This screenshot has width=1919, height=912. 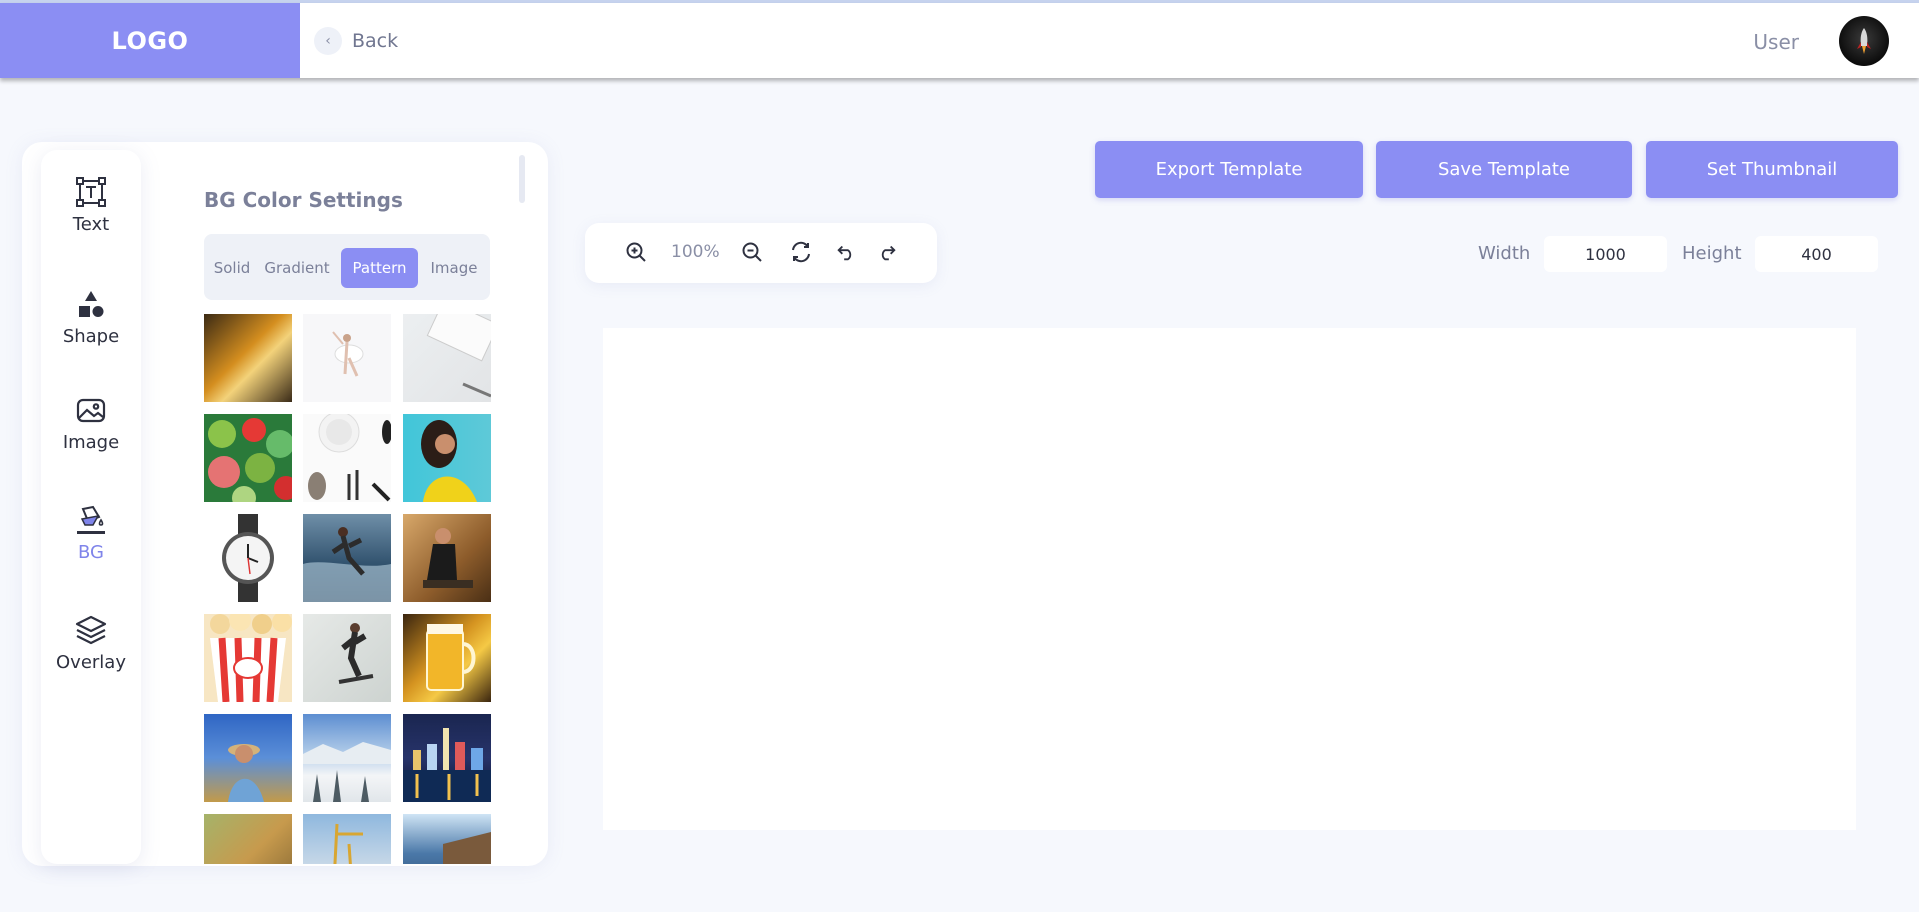 I want to click on undo-icon, so click(x=844, y=253).